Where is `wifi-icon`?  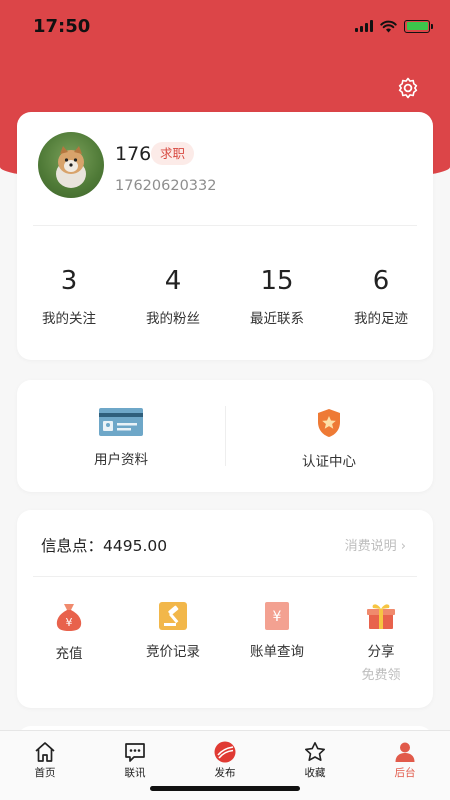
wifi-icon is located at coordinates (388, 26).